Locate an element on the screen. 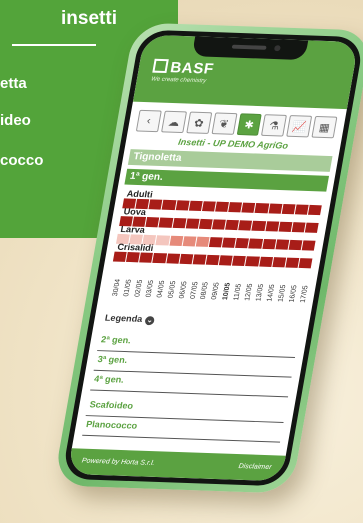 This screenshot has width=363, height=523. brand-name: BASF is located at coordinates (192, 68).